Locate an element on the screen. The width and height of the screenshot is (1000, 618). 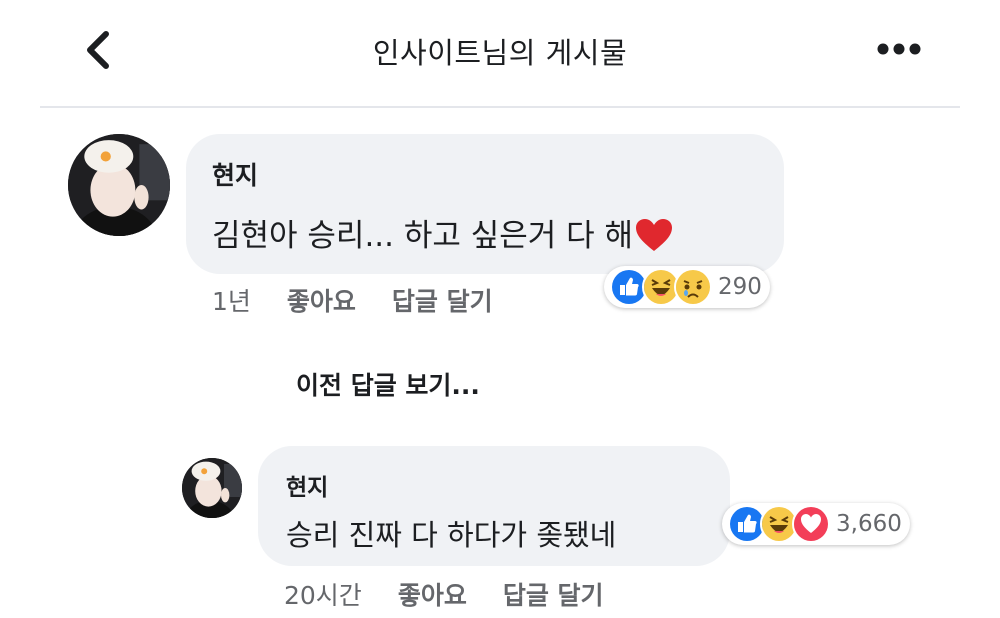
comment-meta: 1년 좋아요 답글 달기 is located at coordinates (370, 300).